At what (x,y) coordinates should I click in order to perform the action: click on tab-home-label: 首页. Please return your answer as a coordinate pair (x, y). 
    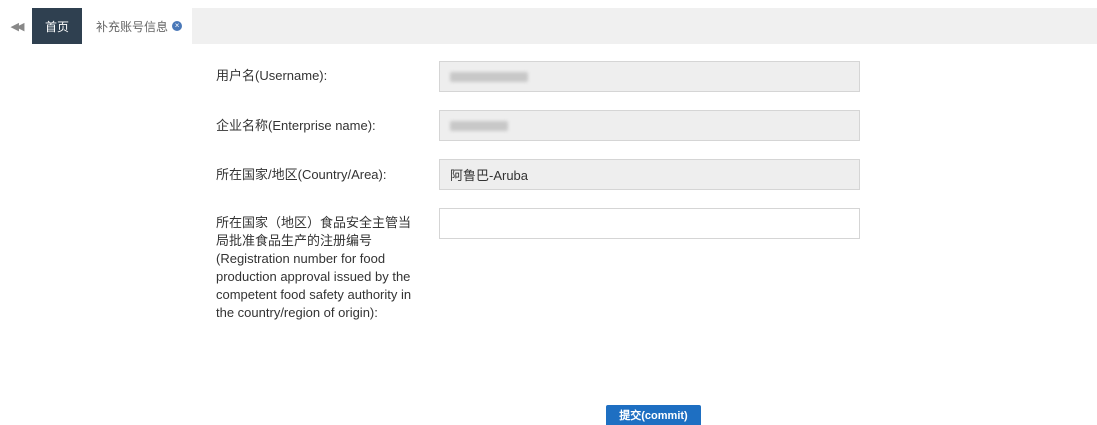
    Looking at the image, I should click on (57, 26).